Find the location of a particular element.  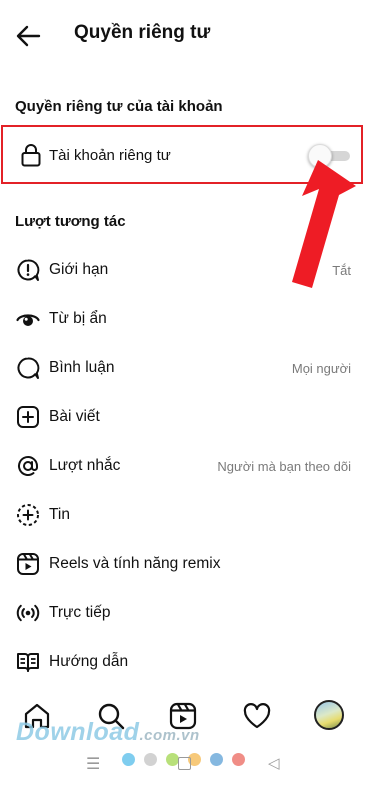

row-label: Giới hạn is located at coordinates (79, 269).